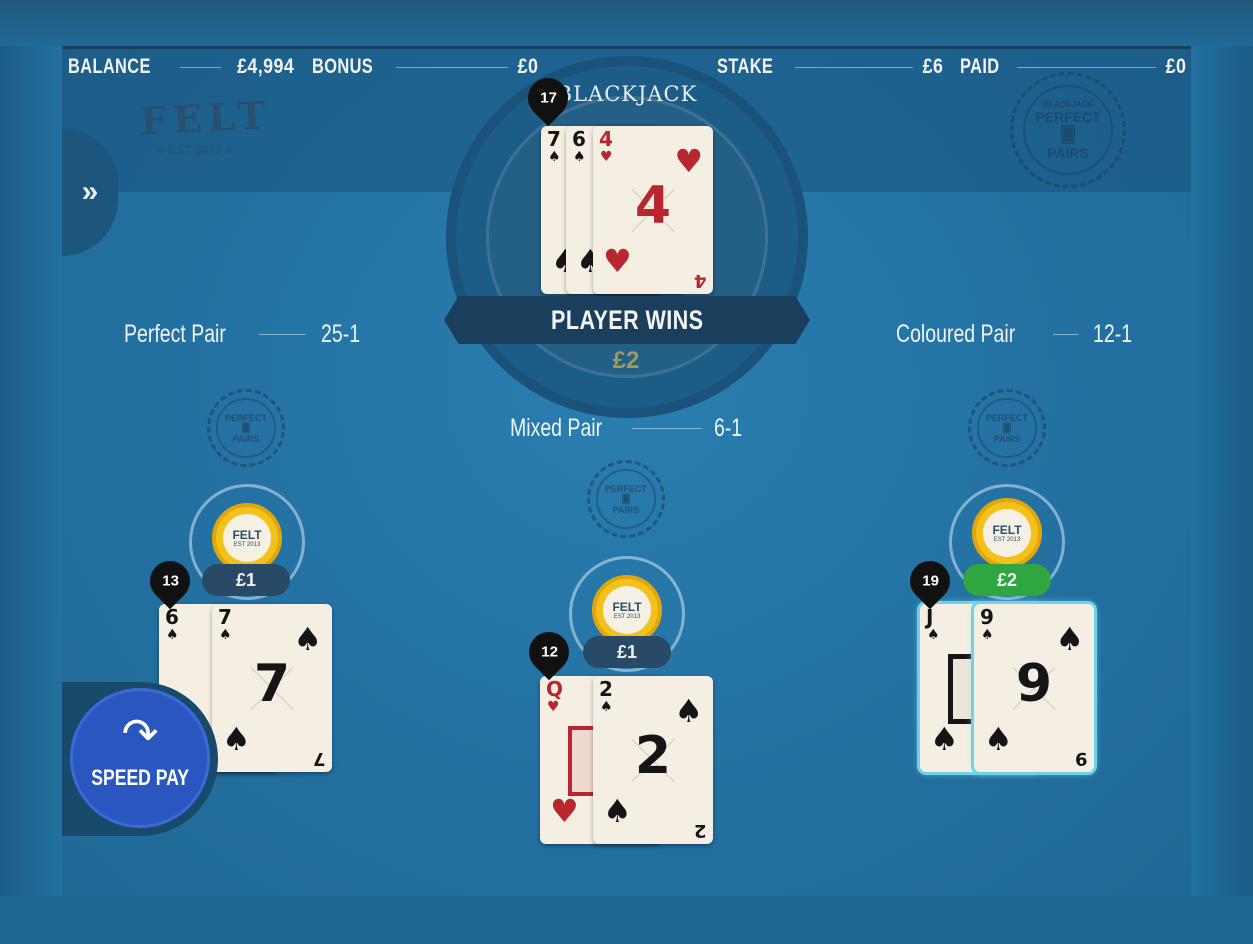  I want to click on background-left, so click(31, 471).